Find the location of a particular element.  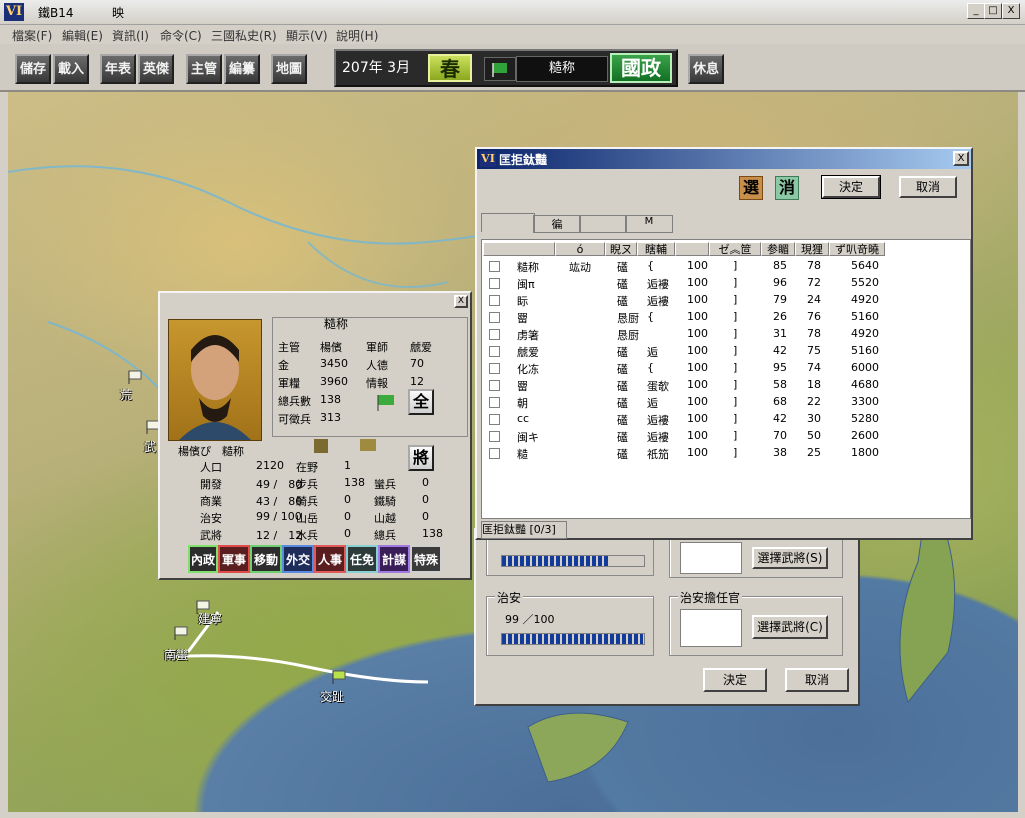

table-cell: 5520 is located at coordinates (865, 282).